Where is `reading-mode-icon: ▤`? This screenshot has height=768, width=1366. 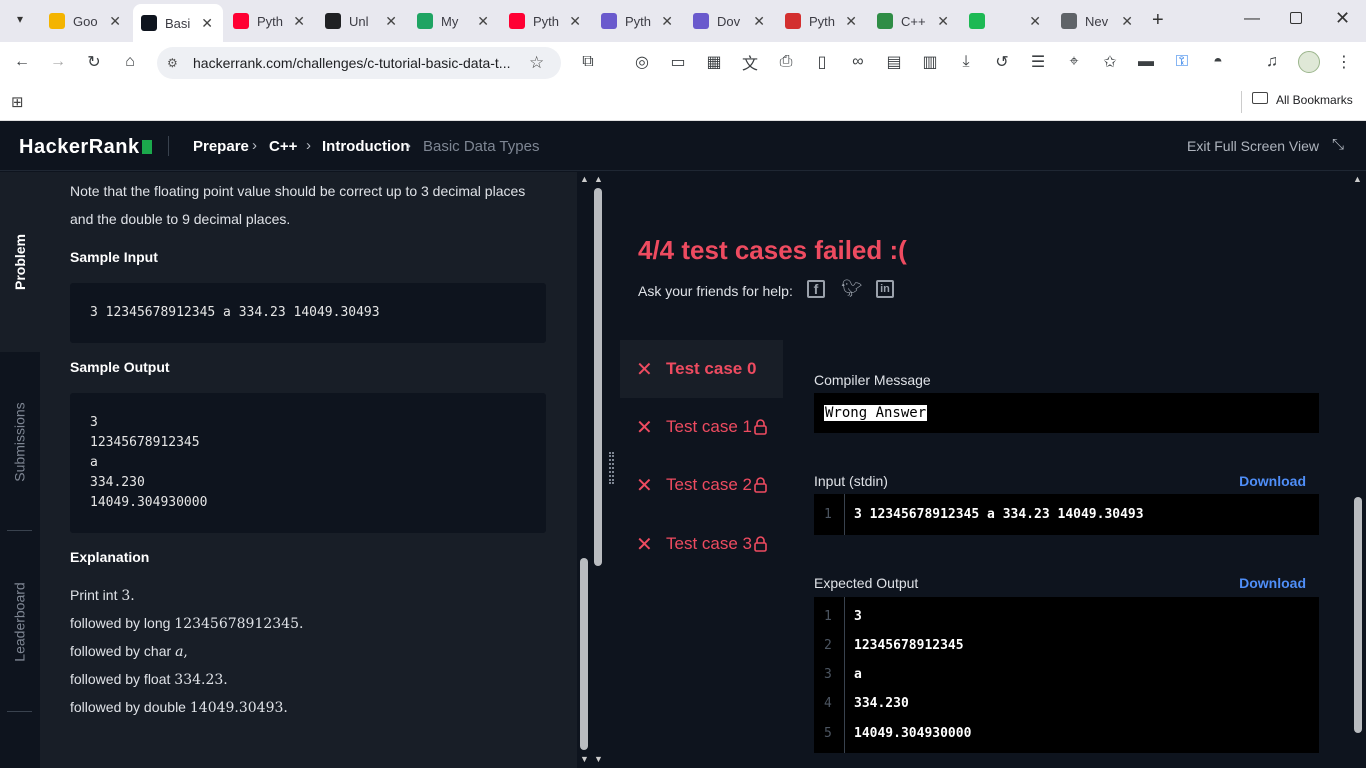 reading-mode-icon: ▤ is located at coordinates (894, 62).